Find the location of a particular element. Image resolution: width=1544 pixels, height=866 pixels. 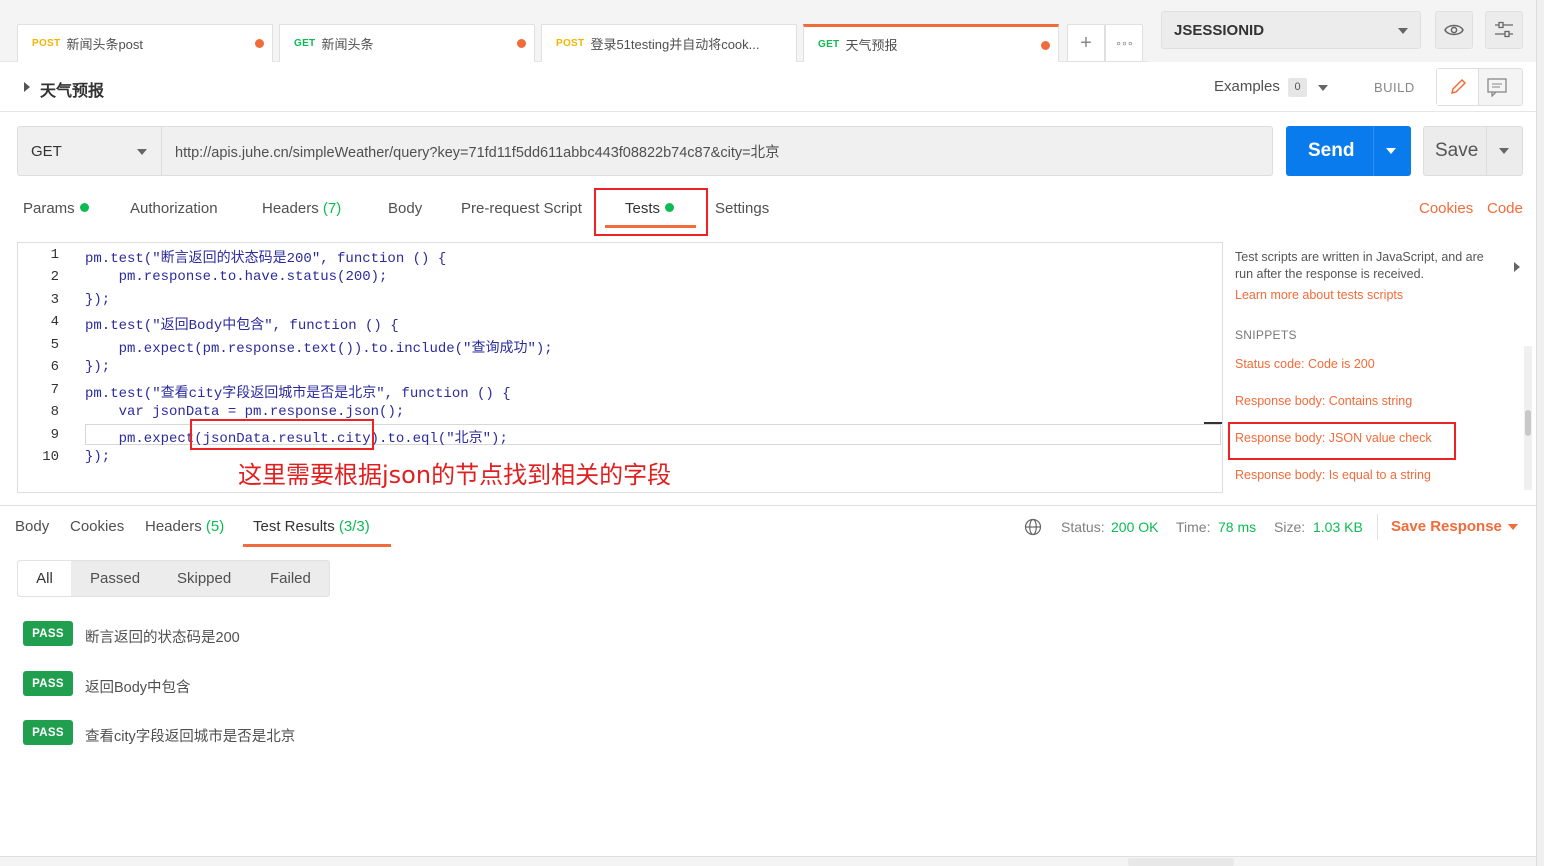

request-title: 天气预报 is located at coordinates (72, 89).